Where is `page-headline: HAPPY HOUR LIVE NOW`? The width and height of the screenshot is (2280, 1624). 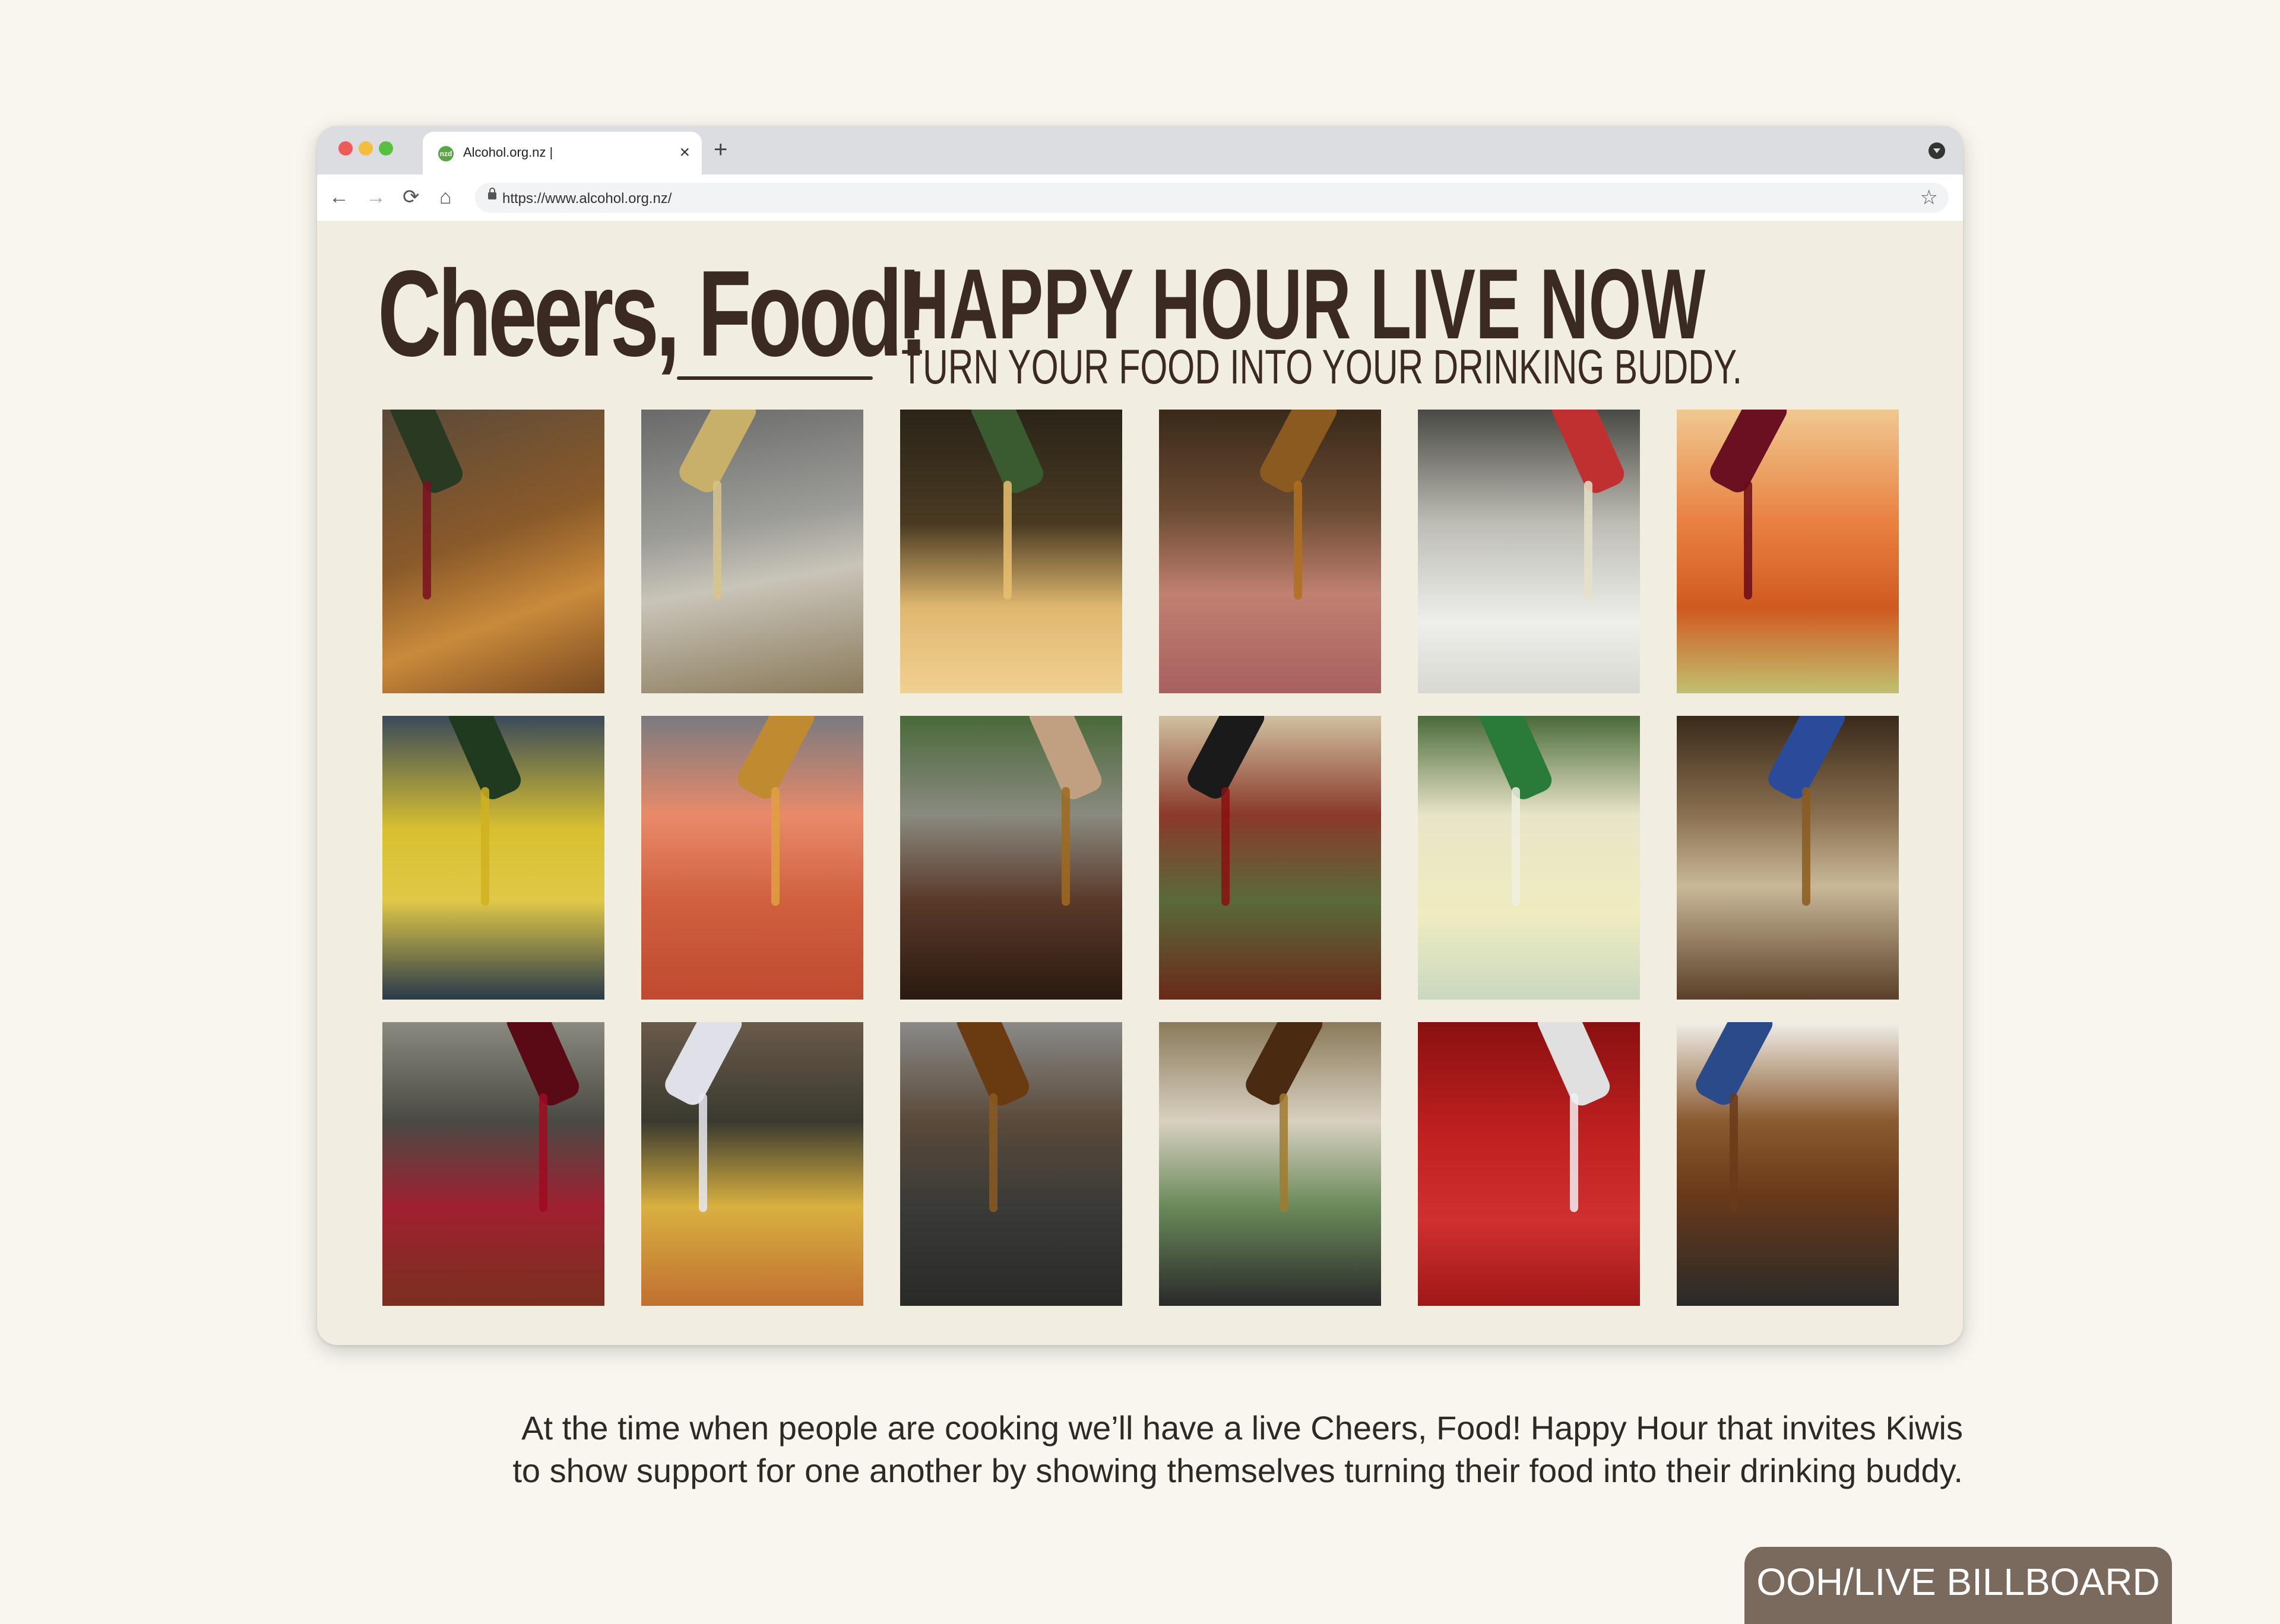
page-headline: HAPPY HOUR LIVE NOW is located at coordinates (1303, 304).